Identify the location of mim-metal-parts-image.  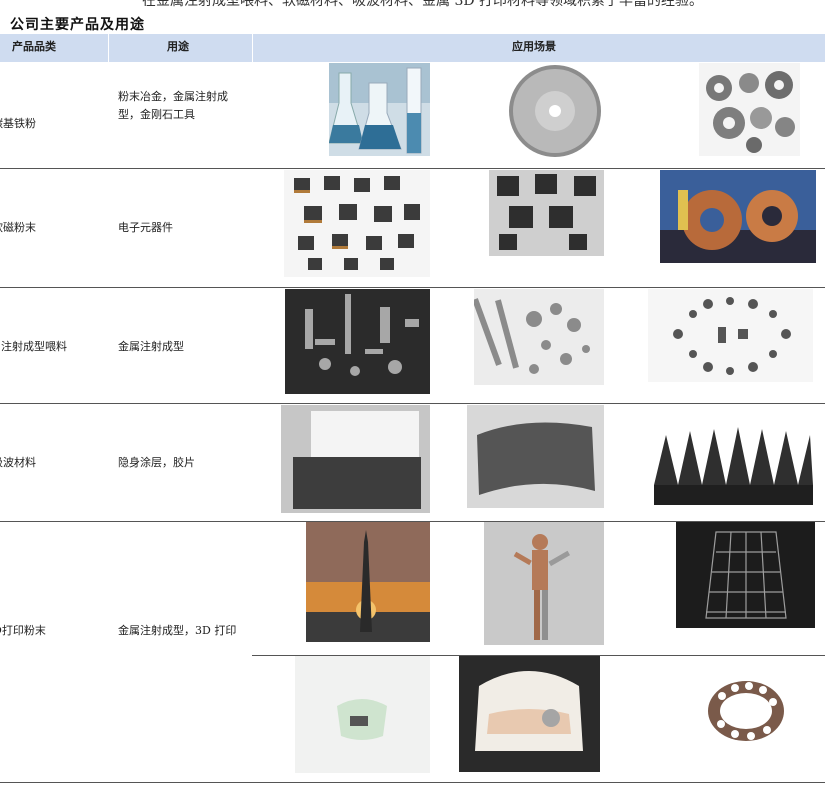
(357, 341).